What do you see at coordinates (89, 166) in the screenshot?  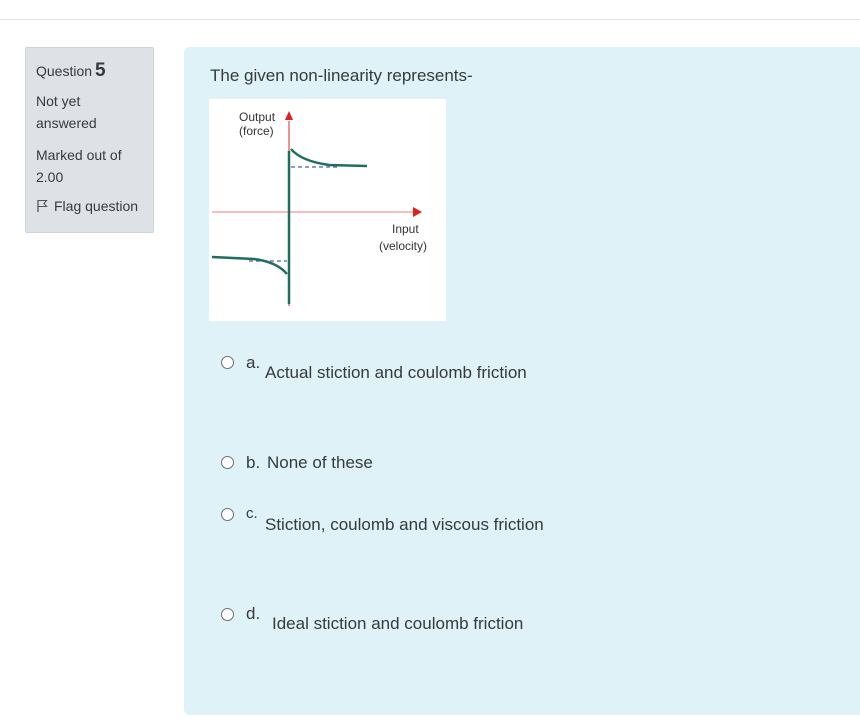 I see `question-grade: Marked out of 2.00` at bounding box center [89, 166].